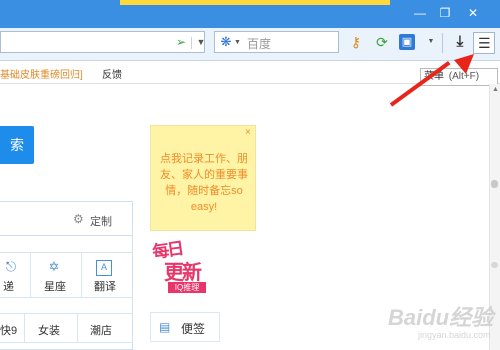 The width and height of the screenshot is (500, 350). I want to click on chevron-down-icon: ▼, so click(201, 42).